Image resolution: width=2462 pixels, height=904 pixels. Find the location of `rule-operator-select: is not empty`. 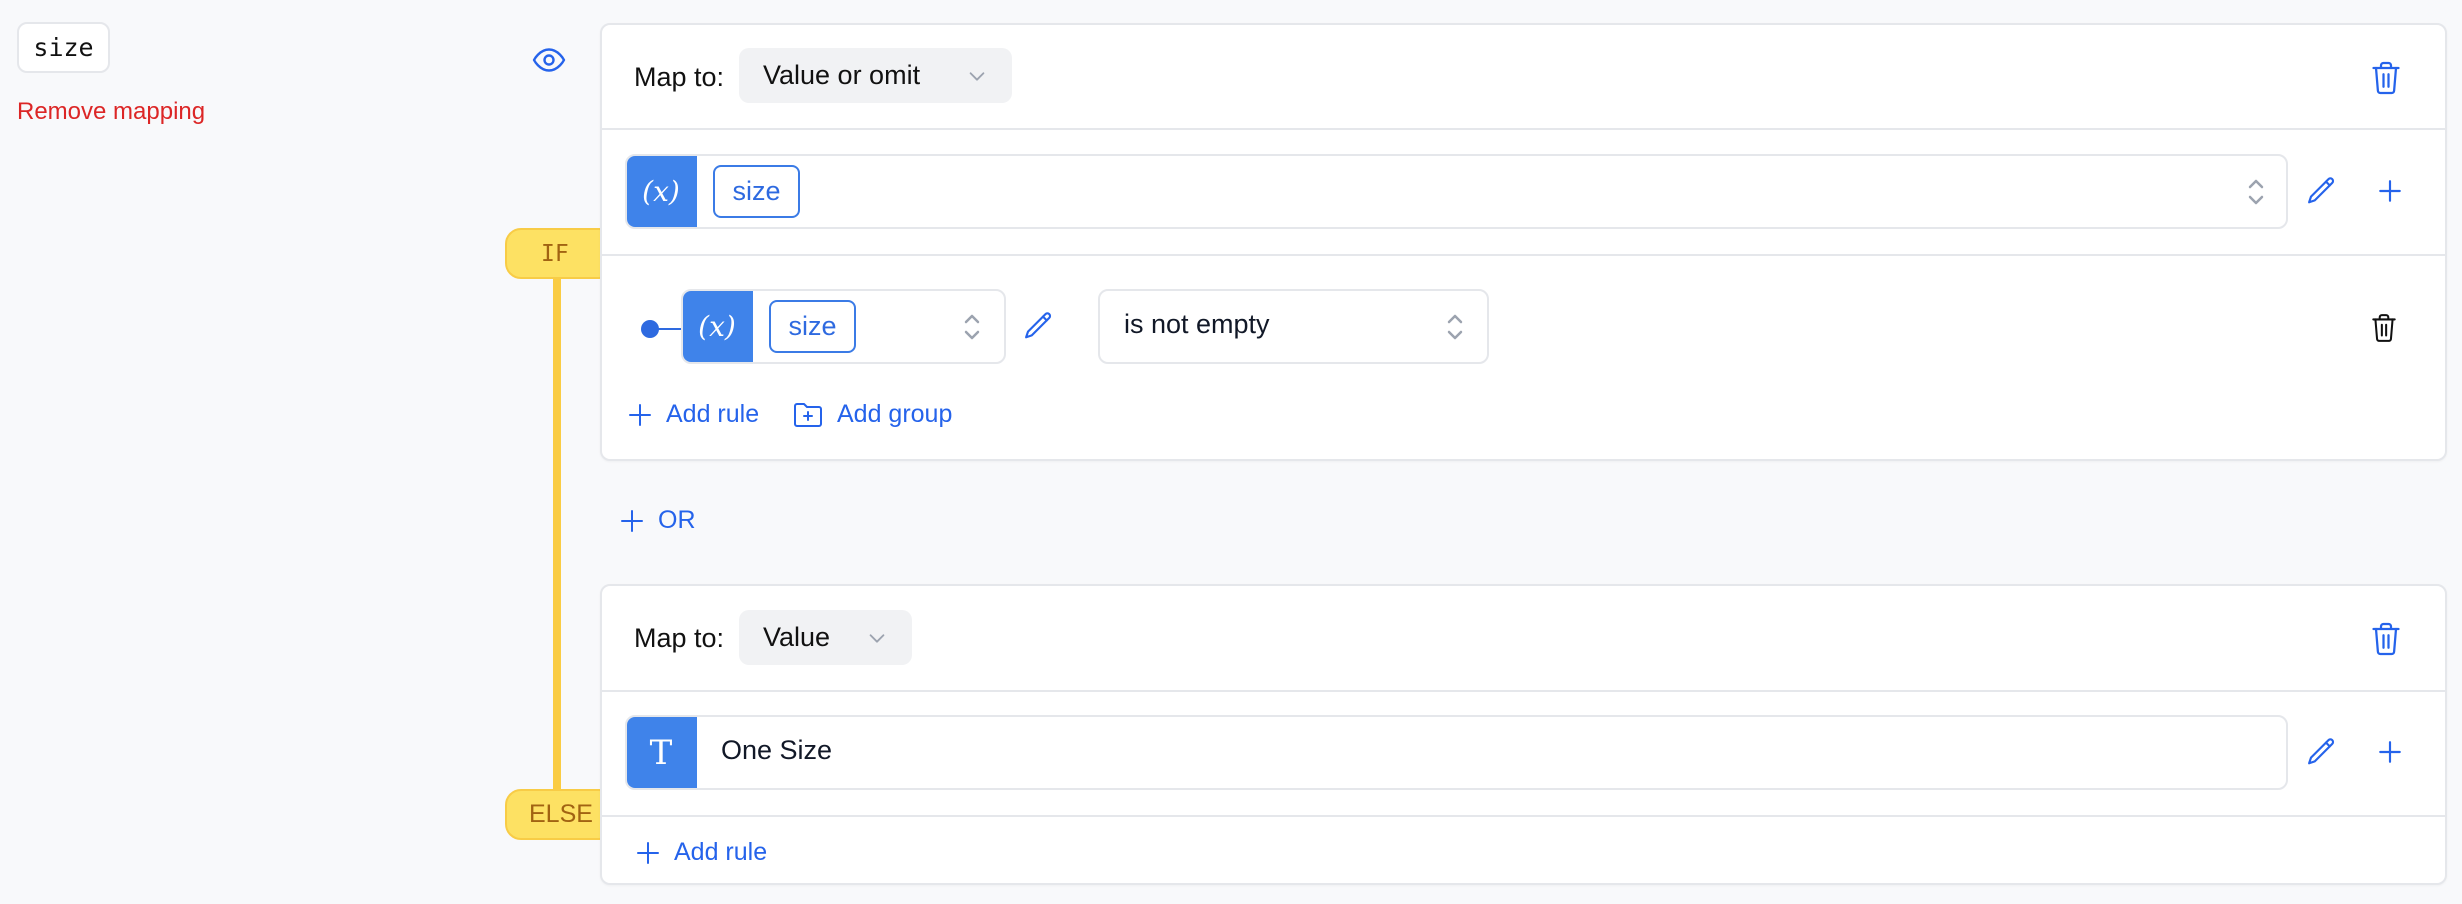

rule-operator-select: is not empty is located at coordinates (1293, 326).